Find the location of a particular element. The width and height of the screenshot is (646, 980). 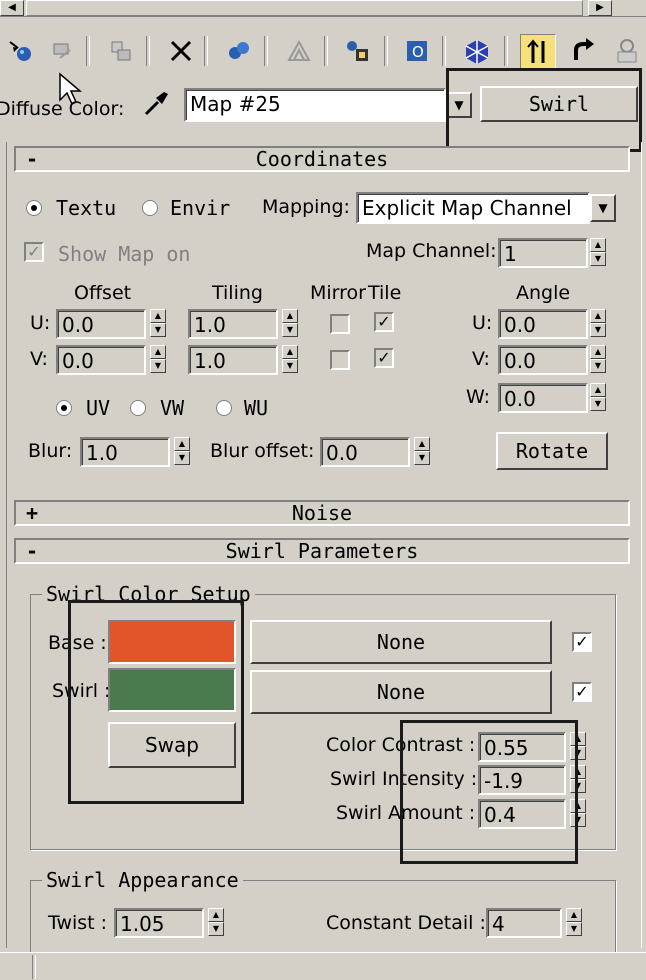

u-angle-spinner: ▲ ▼ is located at coordinates (598, 324).